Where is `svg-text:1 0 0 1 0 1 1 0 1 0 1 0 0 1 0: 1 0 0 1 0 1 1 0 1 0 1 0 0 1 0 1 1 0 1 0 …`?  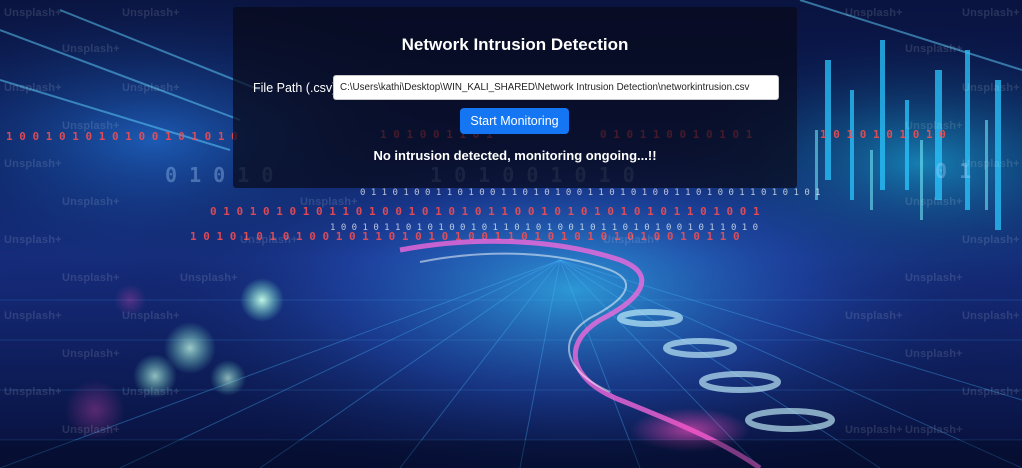 svg-text:1 0 0 1 0 1 1 0 1 0 1 0 0 1 0: 1 0 0 1 0 1 1 0 1 0 1 0 0 1 0 1 1 0 1 0 … is located at coordinates (544, 228).